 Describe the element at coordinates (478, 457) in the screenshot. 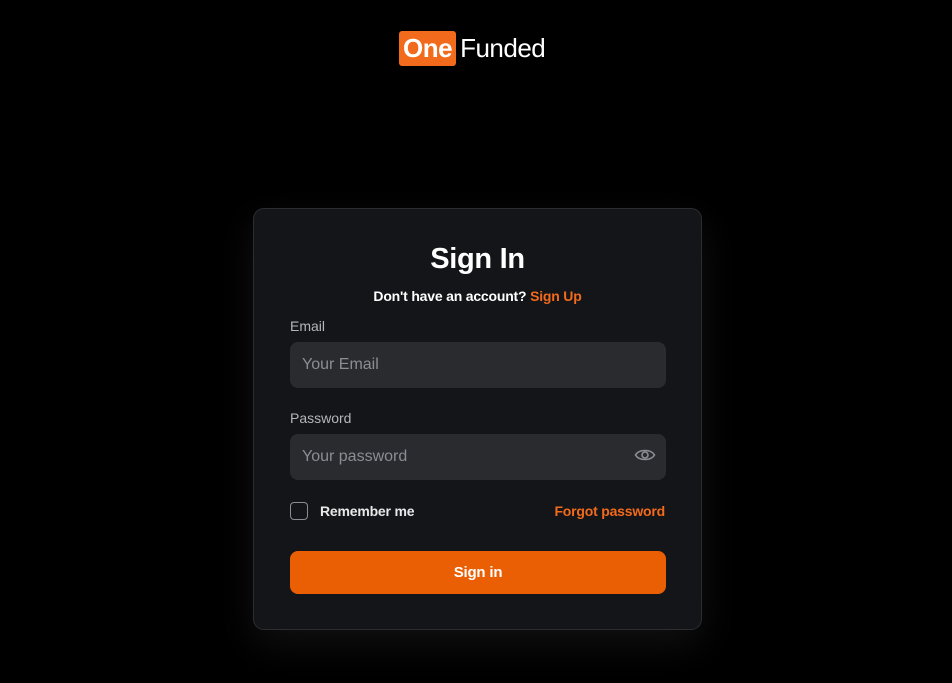

I see `password-field` at that location.